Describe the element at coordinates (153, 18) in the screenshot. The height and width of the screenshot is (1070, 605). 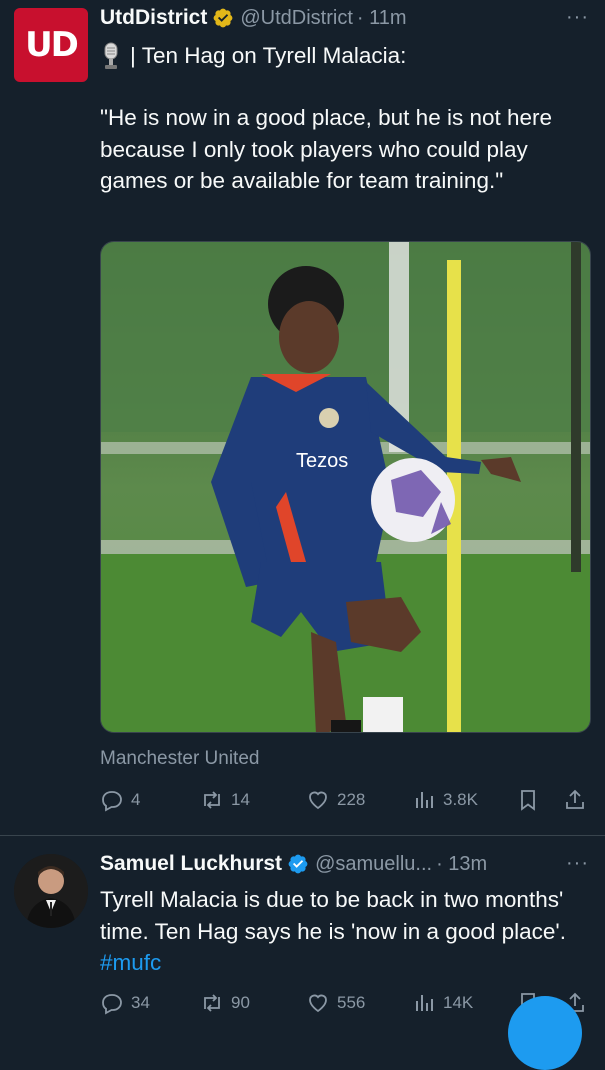
I see `author-name: UtdDistrict` at that location.